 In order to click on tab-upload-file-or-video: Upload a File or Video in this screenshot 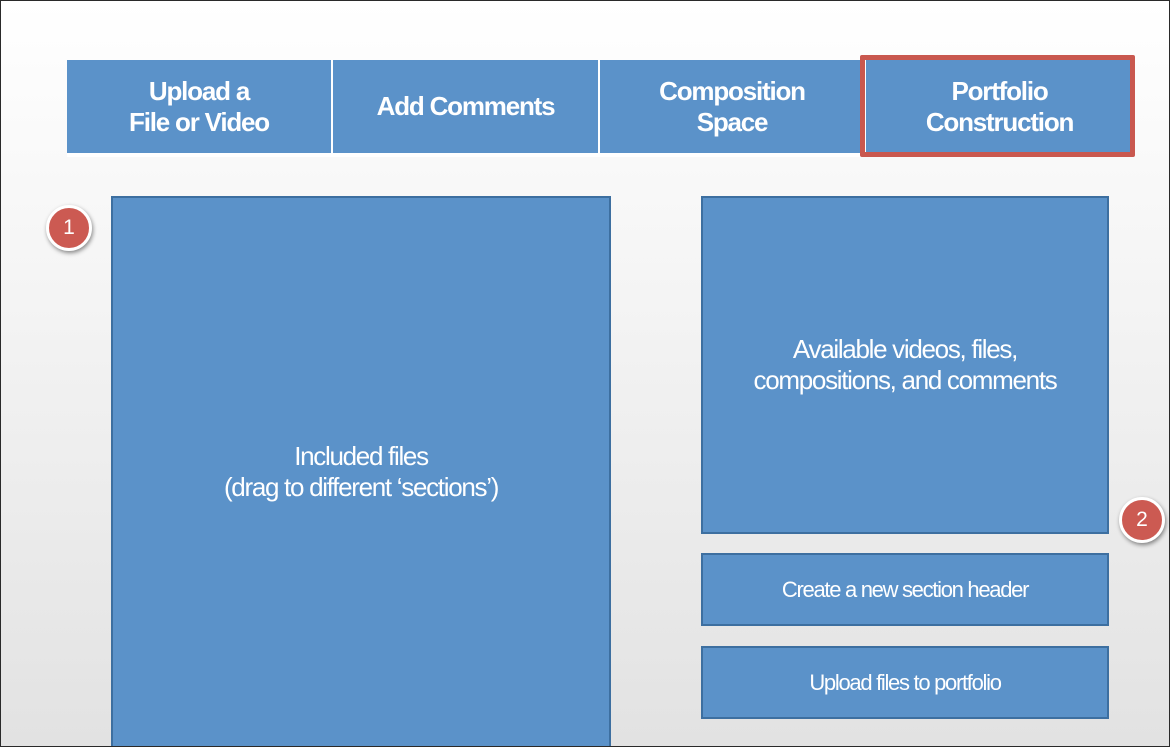, I will do `click(200, 106)`.